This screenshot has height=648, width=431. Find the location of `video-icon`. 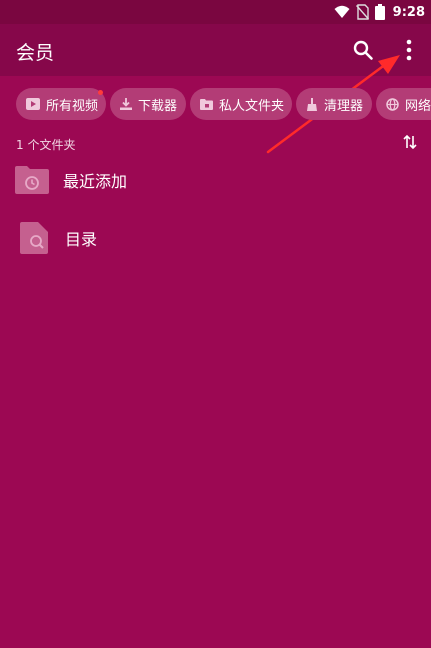

video-icon is located at coordinates (33, 104).